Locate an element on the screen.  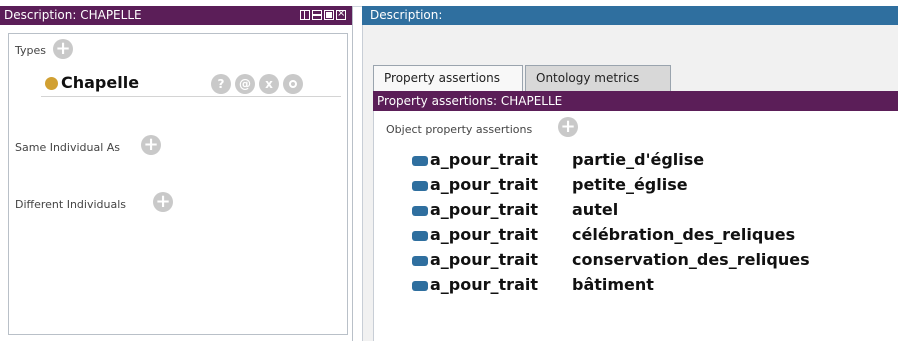
maximize-icon is located at coordinates (329, 15).